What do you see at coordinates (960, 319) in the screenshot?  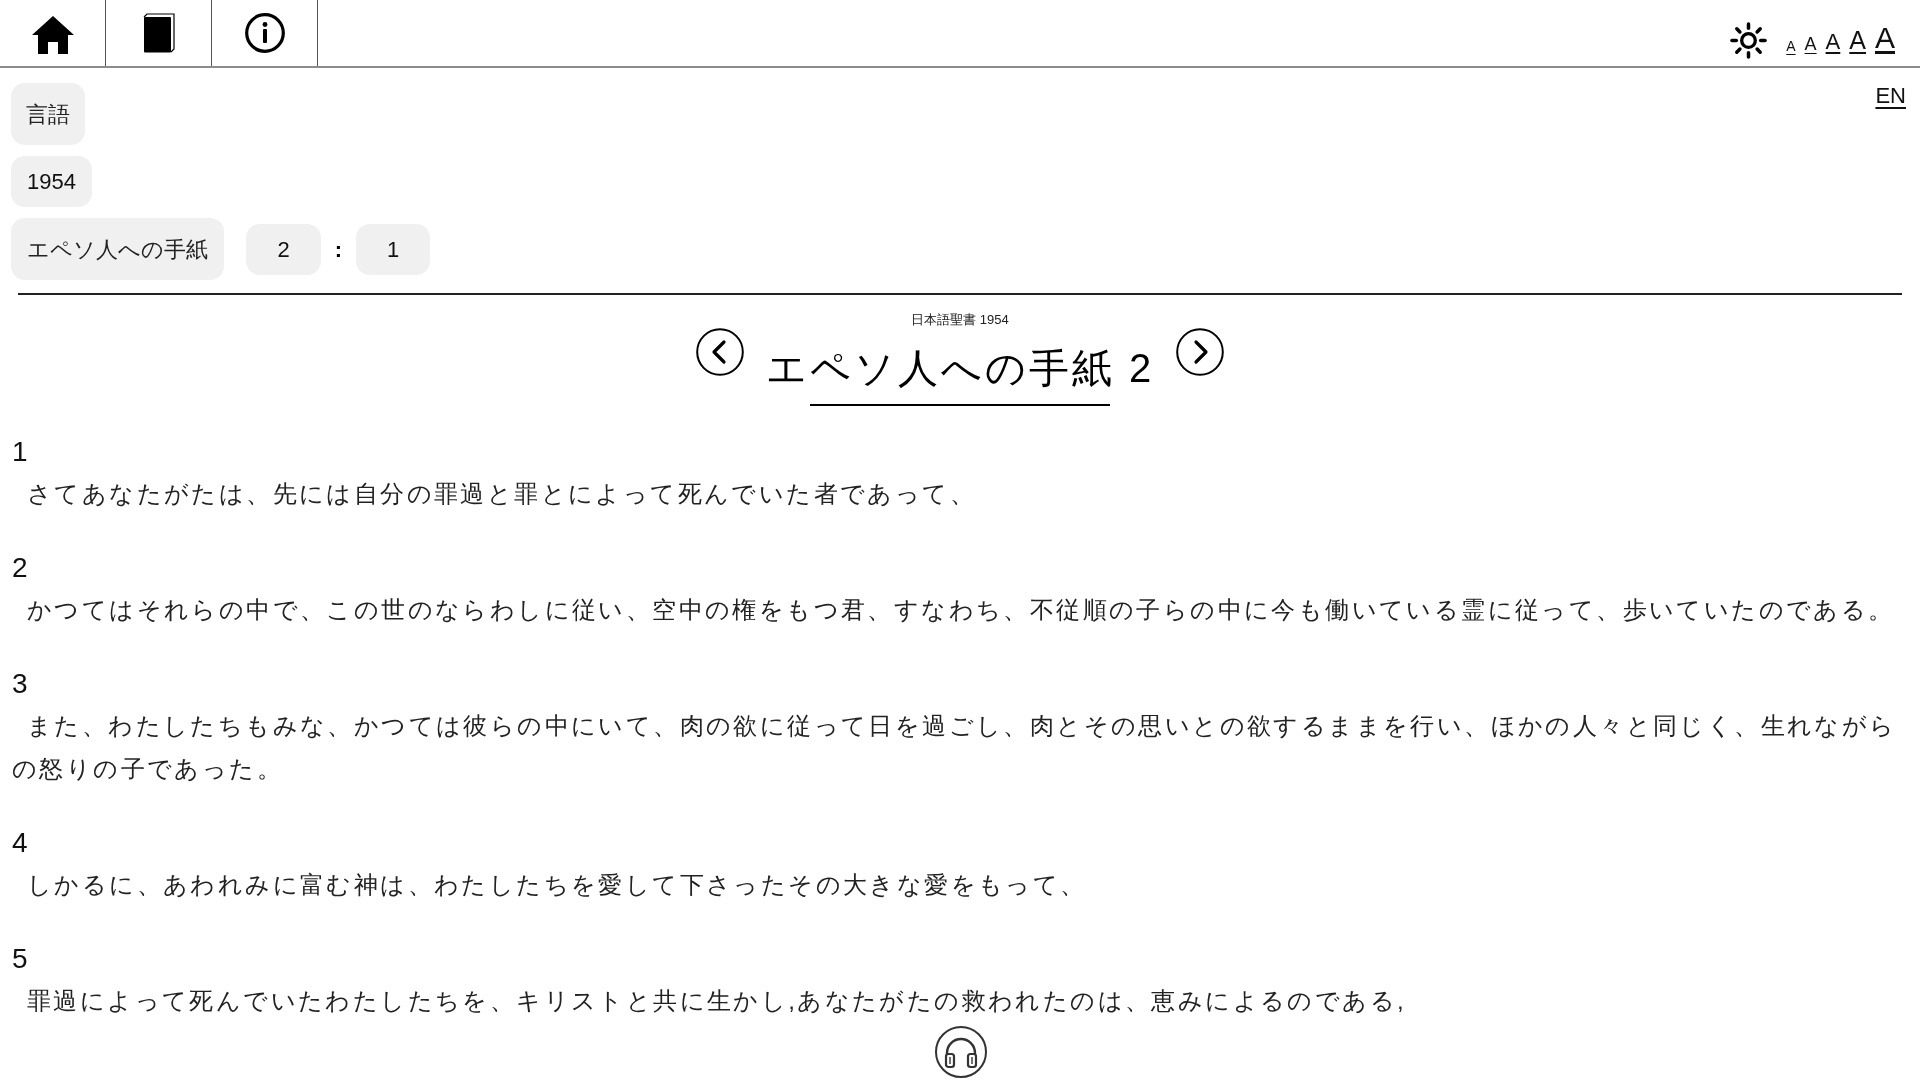 I see `bible-version-name: 日本語聖書 1954` at bounding box center [960, 319].